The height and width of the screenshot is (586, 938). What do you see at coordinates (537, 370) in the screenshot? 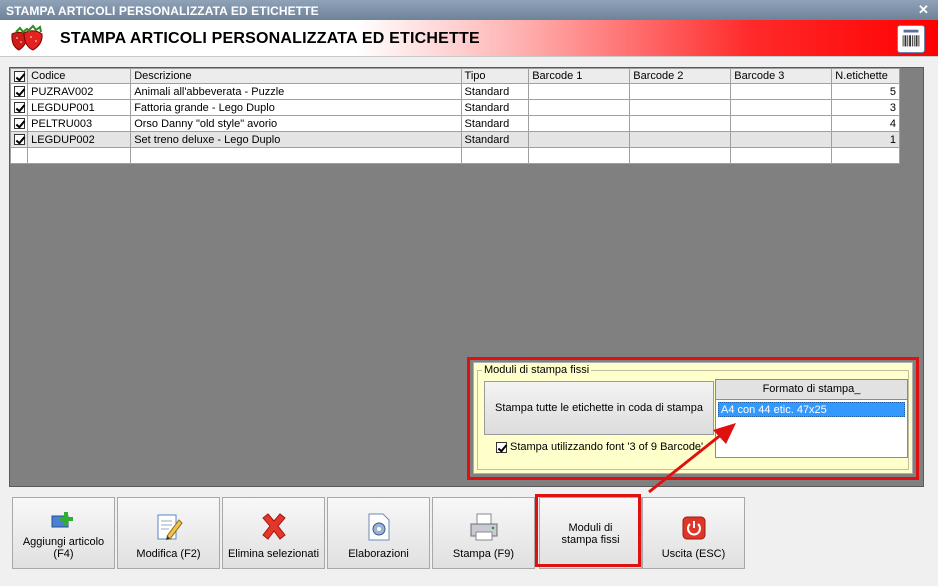
I see `moduli-legend: Moduli di stampa fissi` at bounding box center [537, 370].